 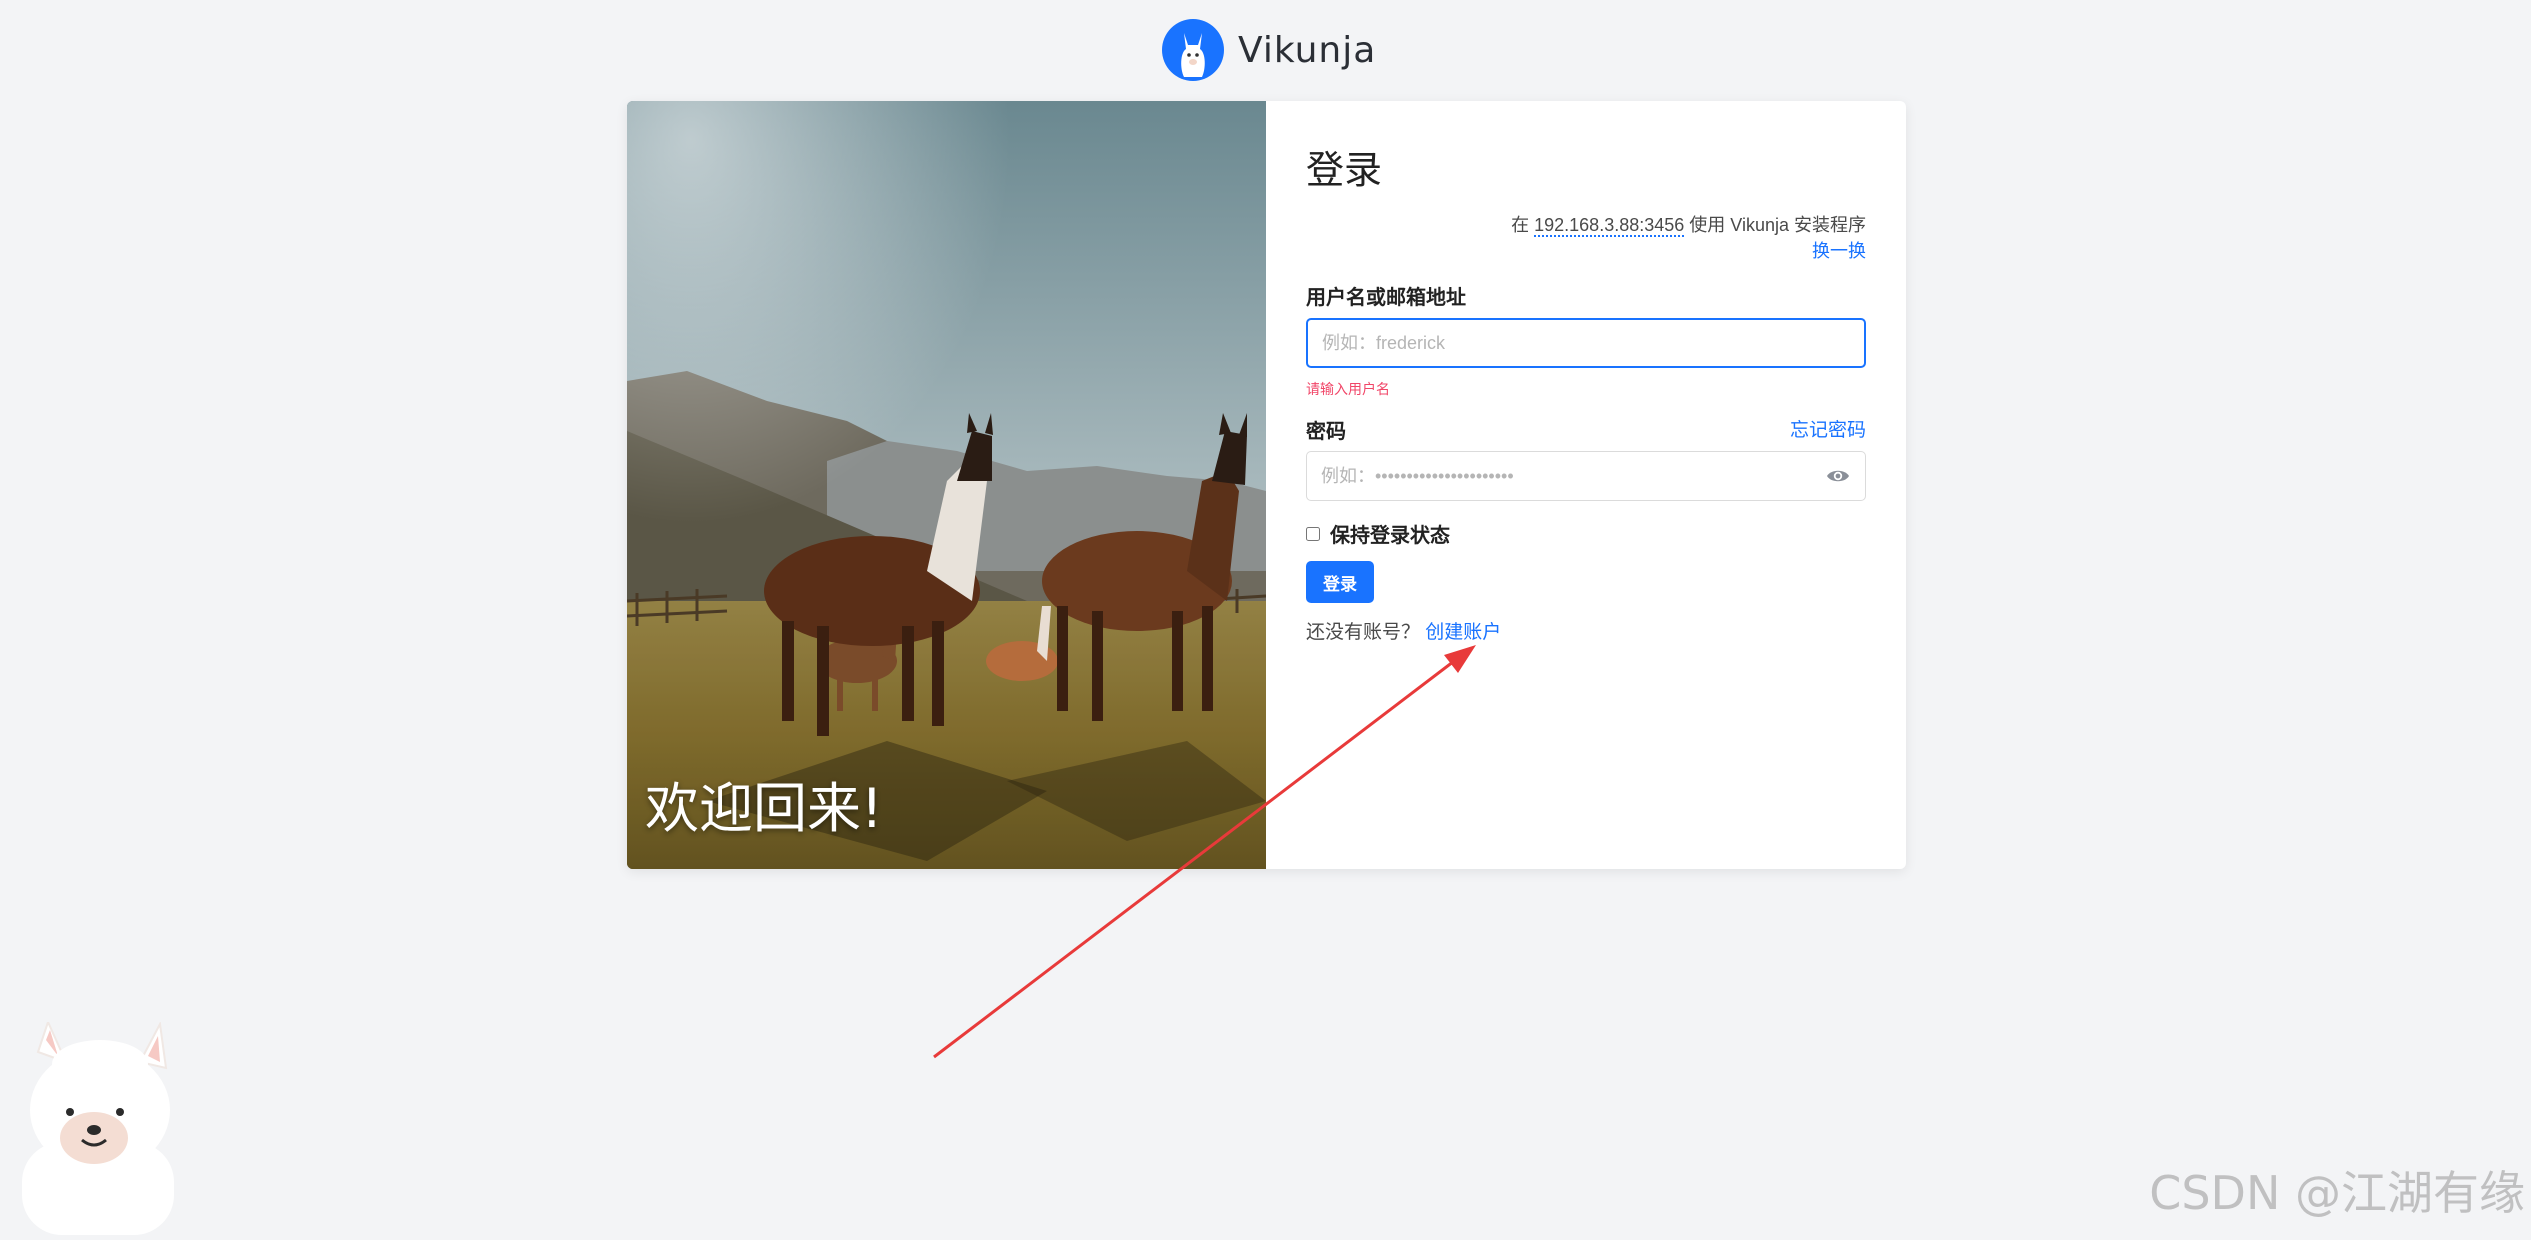 What do you see at coordinates (1193, 50) in the screenshot?
I see `vikunja-logo-icon` at bounding box center [1193, 50].